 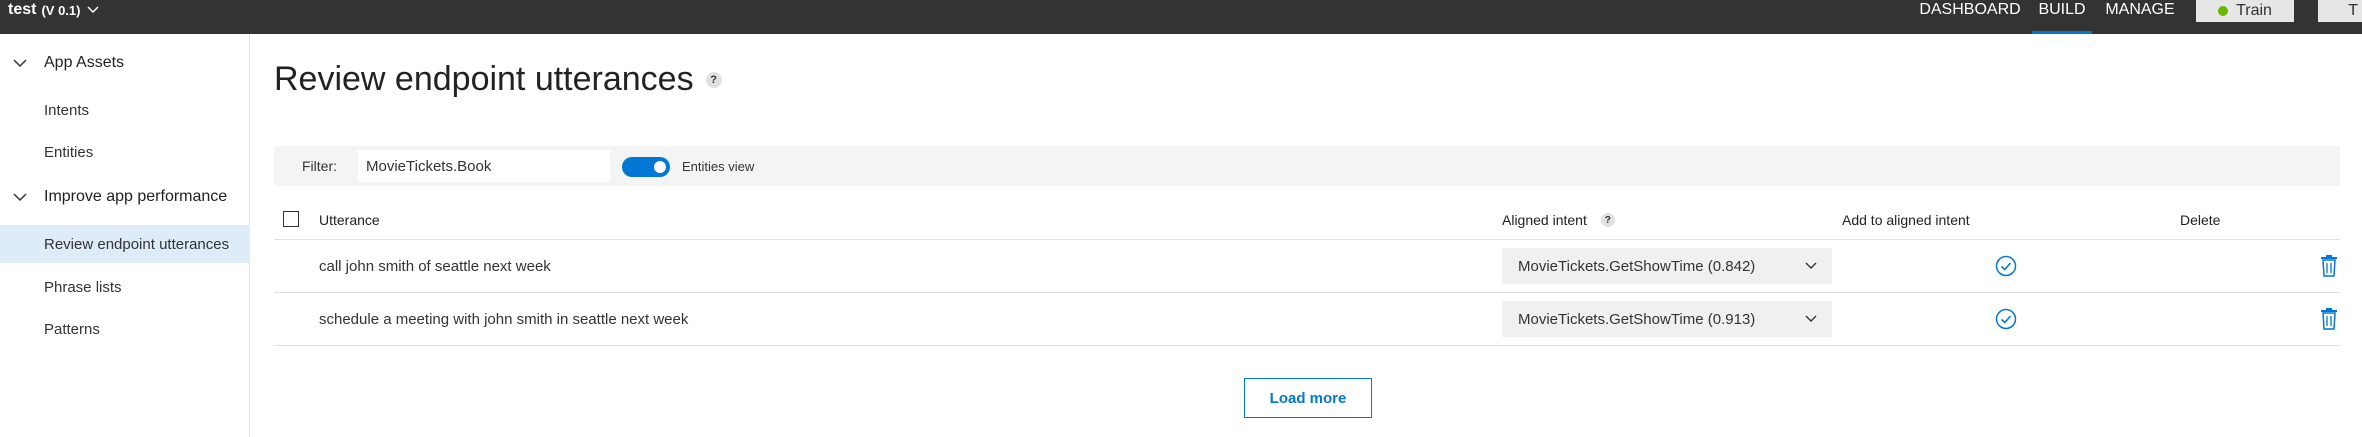 What do you see at coordinates (22, 9) in the screenshot?
I see `app-name: test` at bounding box center [22, 9].